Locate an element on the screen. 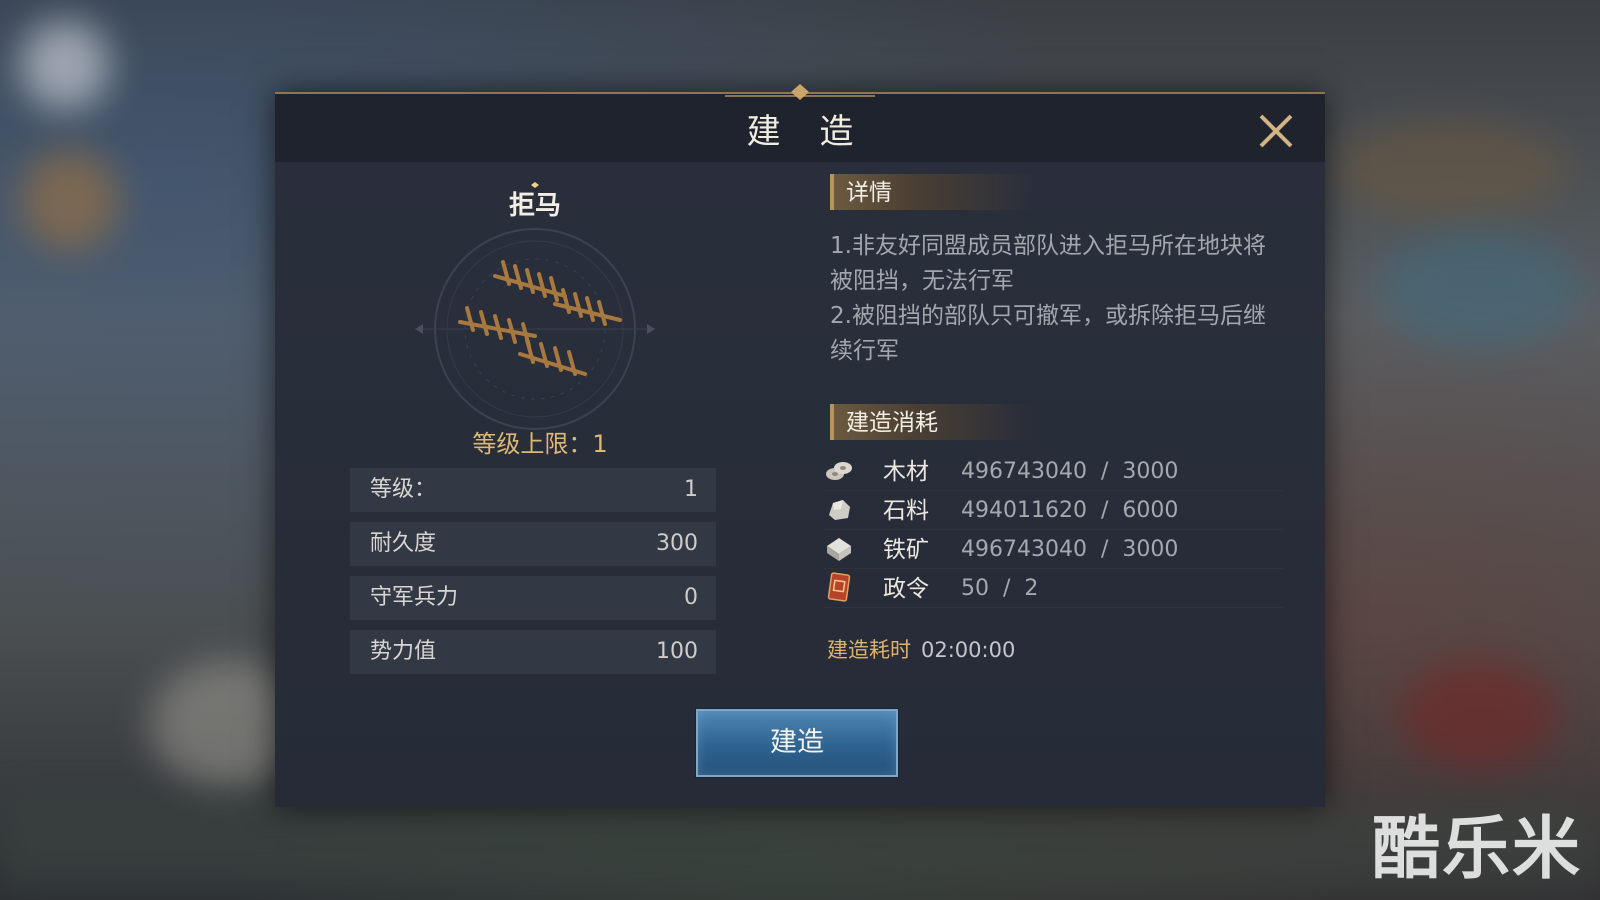 The width and height of the screenshot is (1600, 900). cost-value: 494011620 / 6000 is located at coordinates (1070, 510).